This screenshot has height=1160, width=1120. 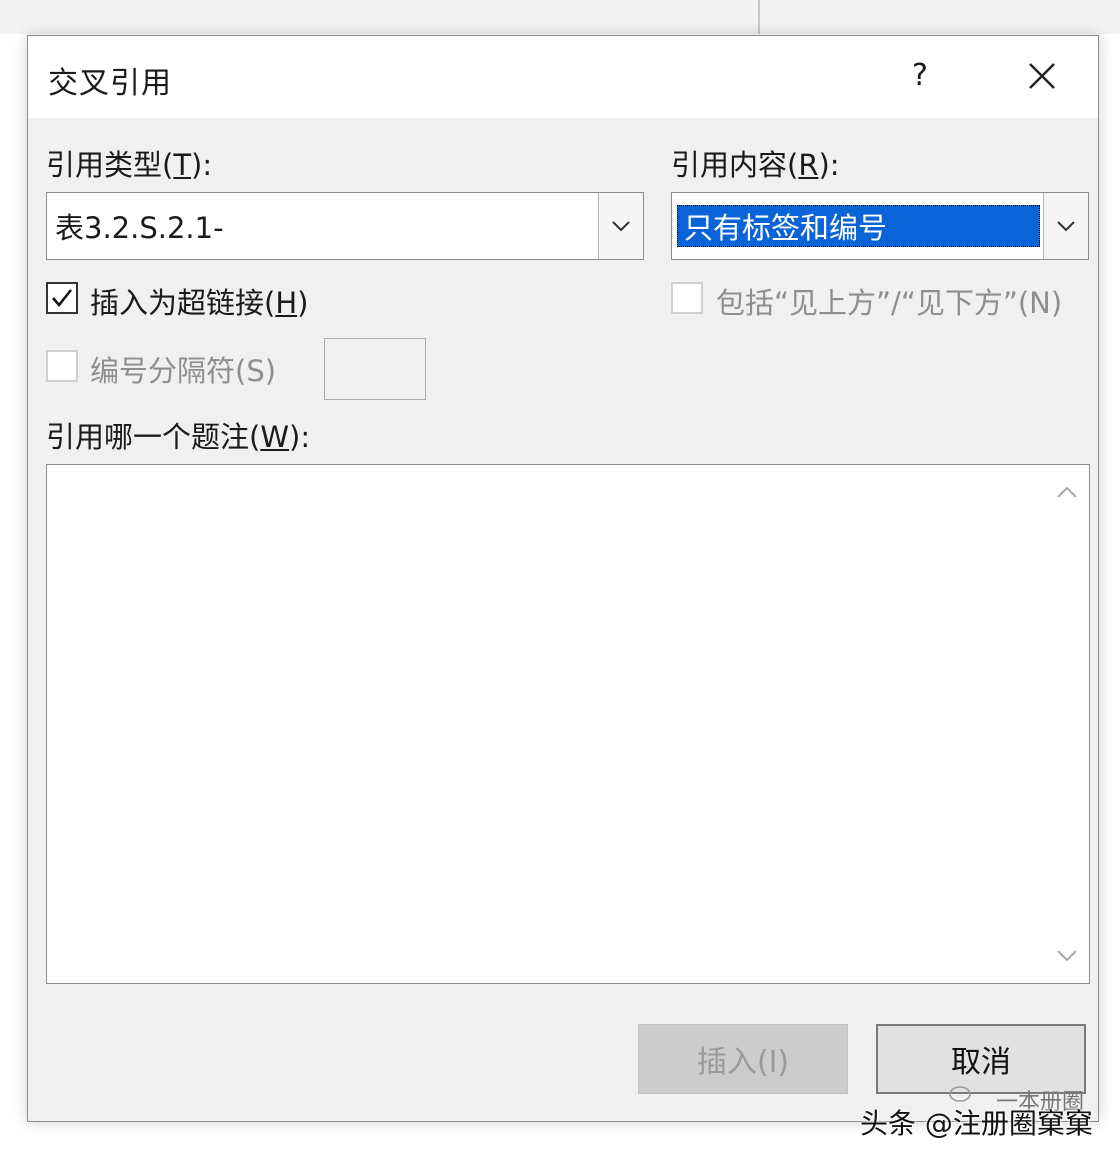 I want to click on insert-button: 插入(I), so click(x=743, y=1059).